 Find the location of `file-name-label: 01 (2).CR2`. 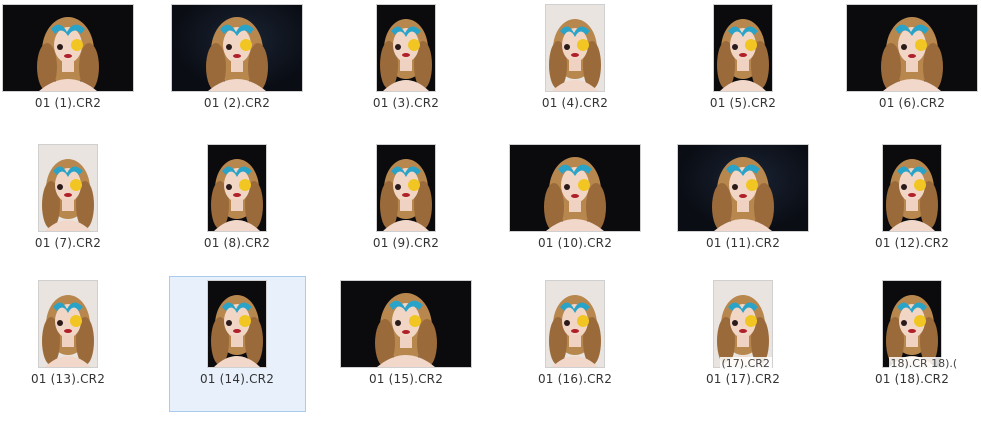

file-name-label: 01 (2).CR2 is located at coordinates (237, 103).